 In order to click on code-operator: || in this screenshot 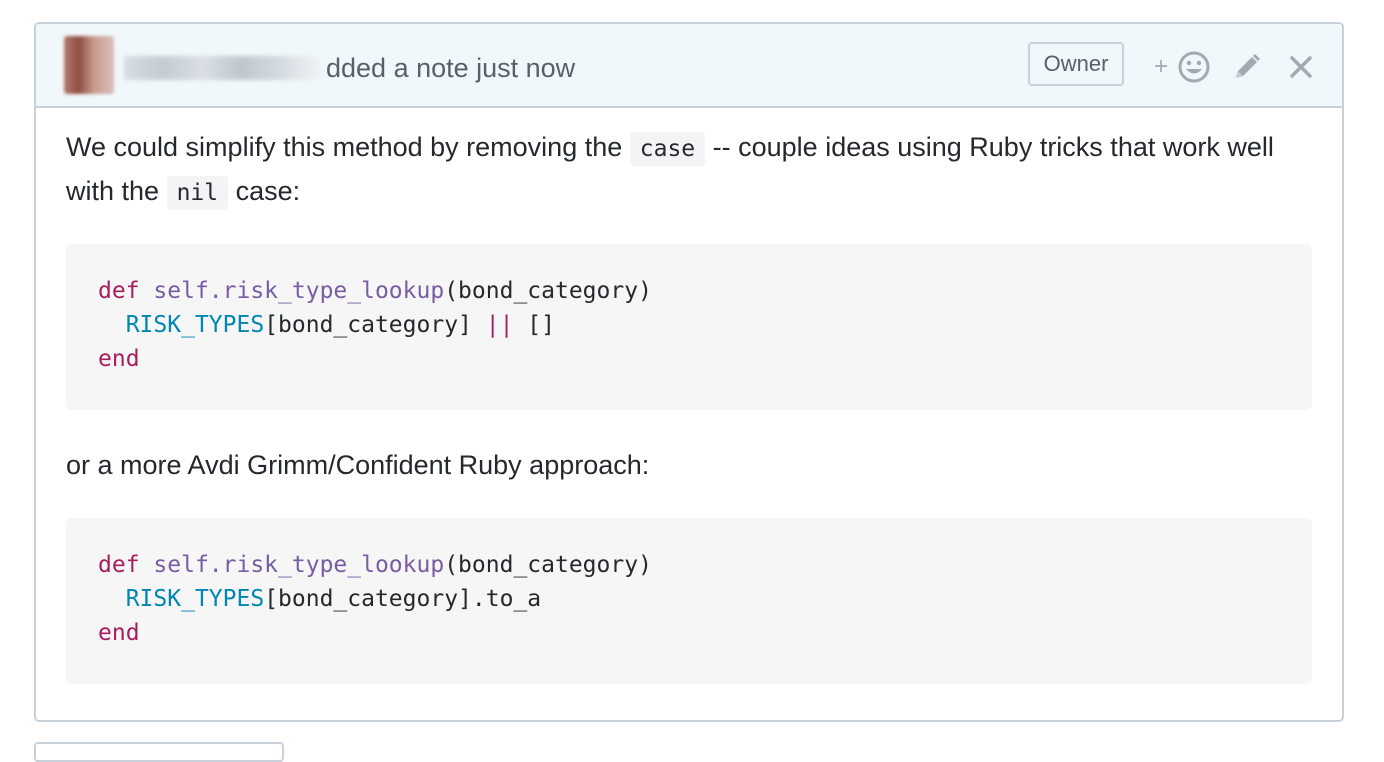, I will do `click(499, 325)`.